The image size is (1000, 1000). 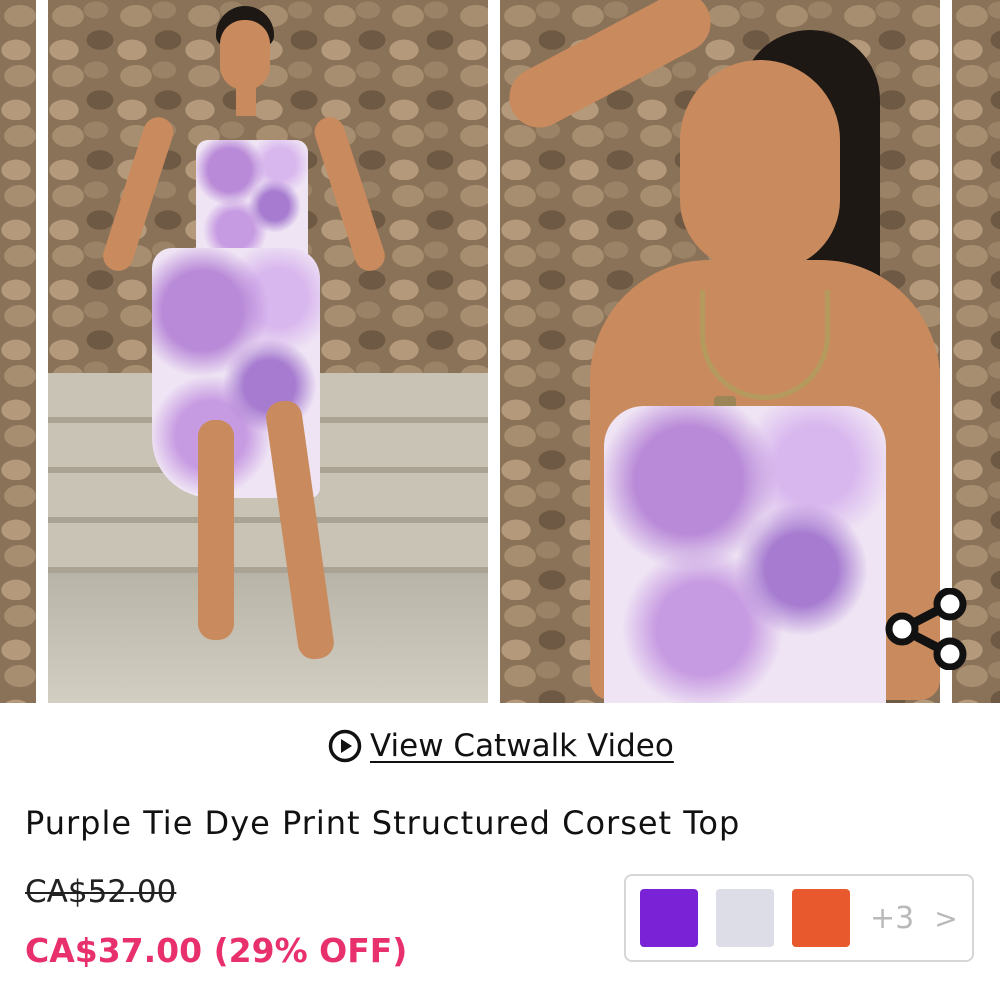 I want to click on chevron-right-icon: >, so click(x=945, y=918).